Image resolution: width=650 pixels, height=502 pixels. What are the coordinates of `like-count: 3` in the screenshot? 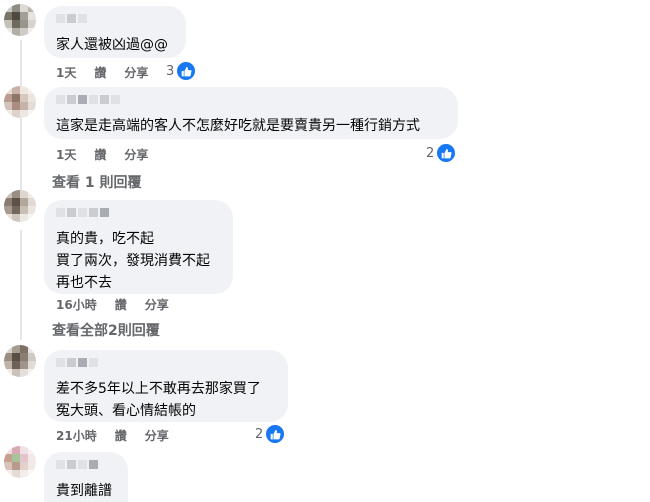 It's located at (181, 71).